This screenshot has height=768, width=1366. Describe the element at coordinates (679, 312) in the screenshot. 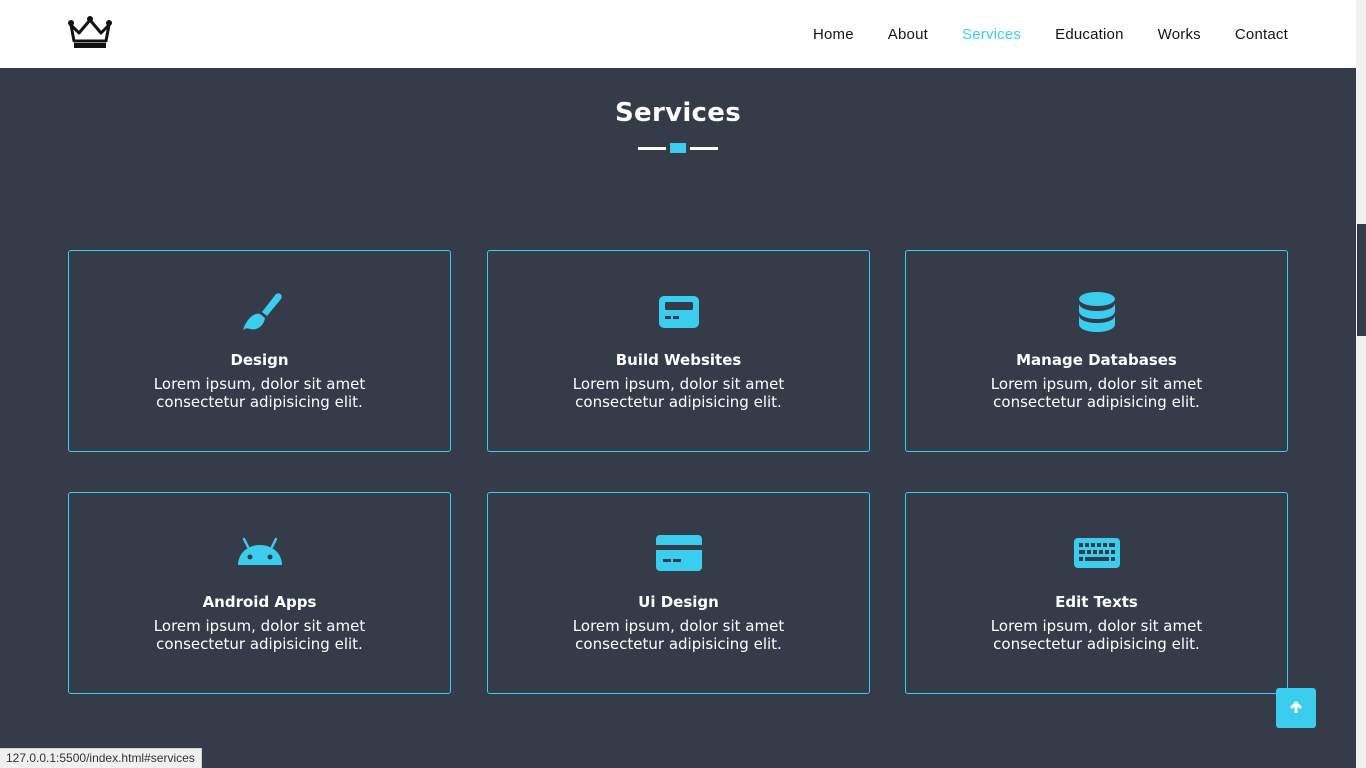

I see `website-card-icon` at that location.